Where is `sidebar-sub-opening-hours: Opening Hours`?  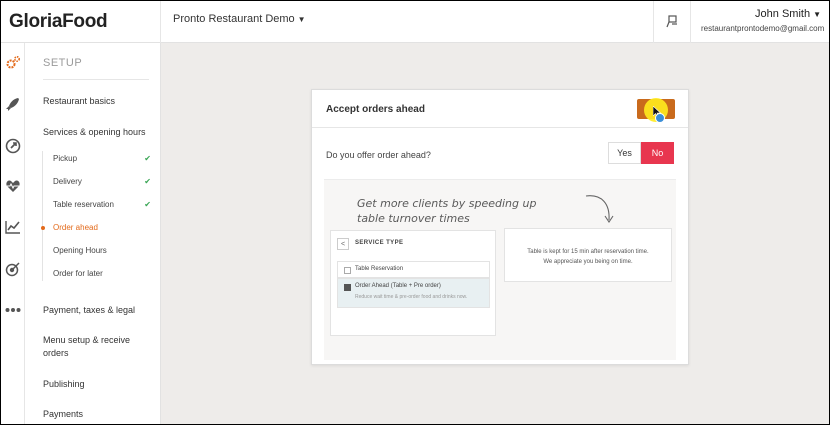
sidebar-sub-opening-hours: Opening Hours is located at coordinates (102, 250).